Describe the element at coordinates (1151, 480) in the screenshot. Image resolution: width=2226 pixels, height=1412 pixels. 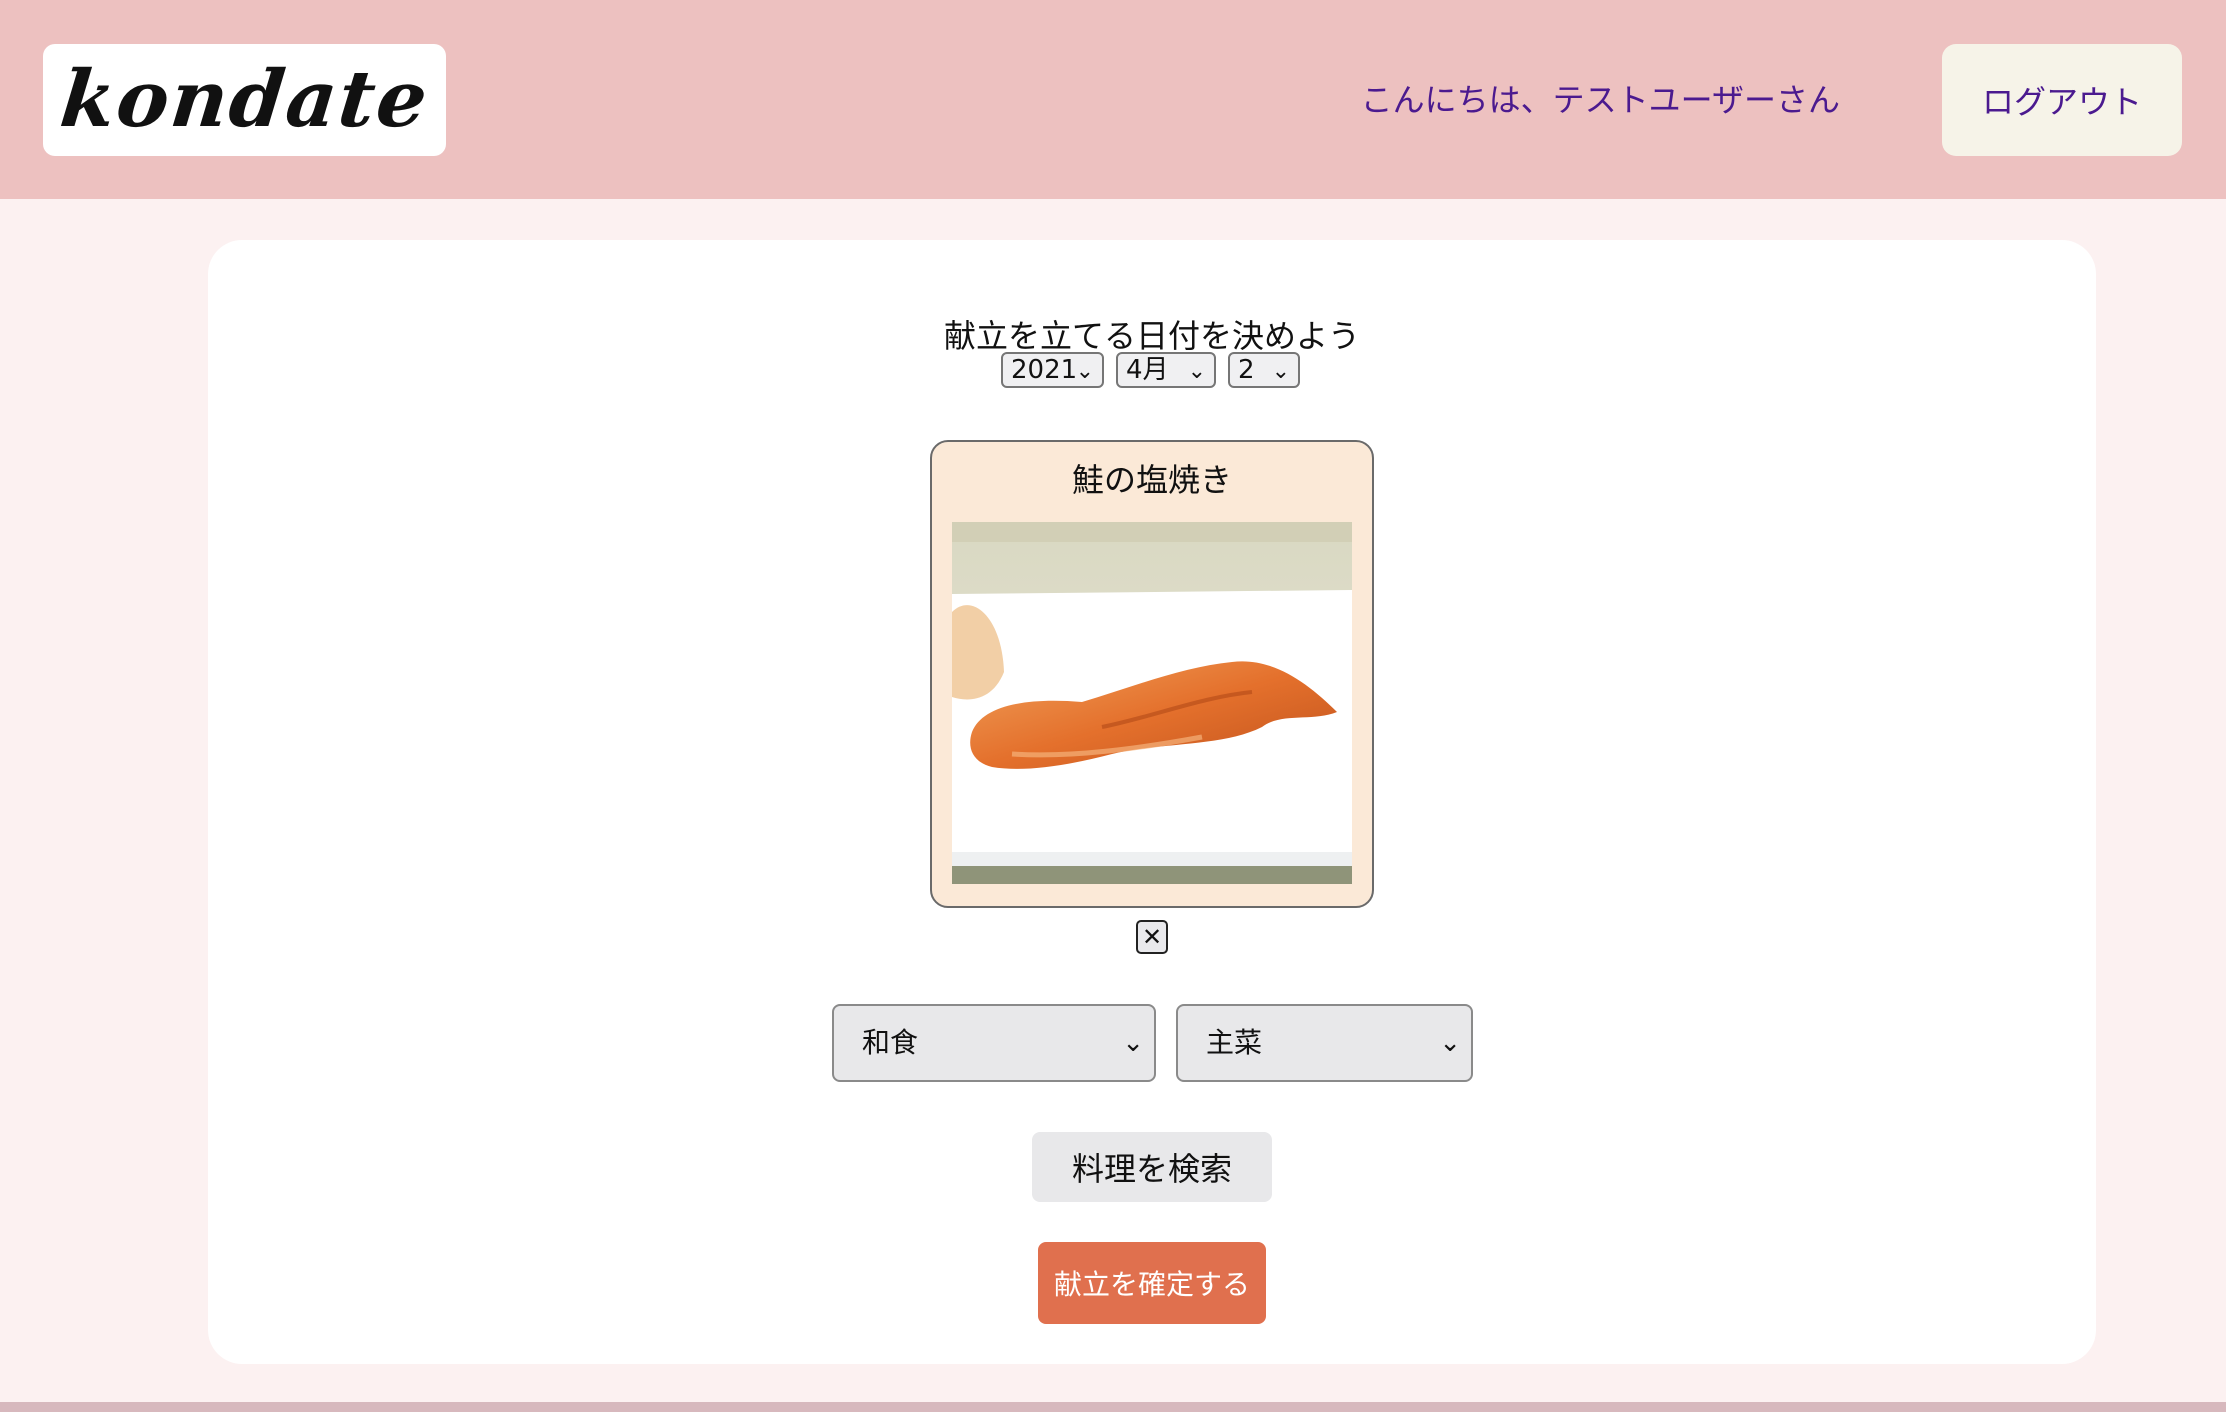
I see `dish-name: 鮭の塩焼き` at that location.